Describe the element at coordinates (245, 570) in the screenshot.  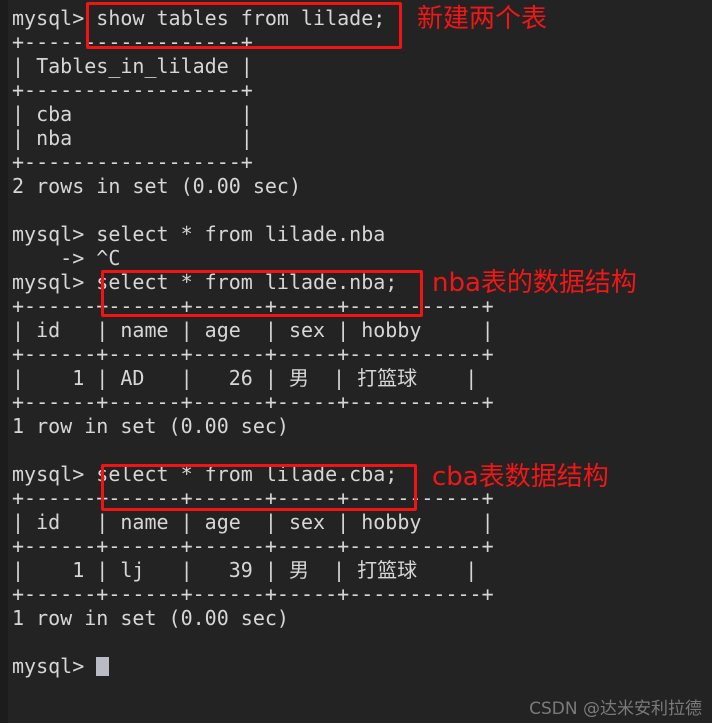
I see `terminal-line: | 1 | lj | 39 | 男 | 打篮球 |` at that location.